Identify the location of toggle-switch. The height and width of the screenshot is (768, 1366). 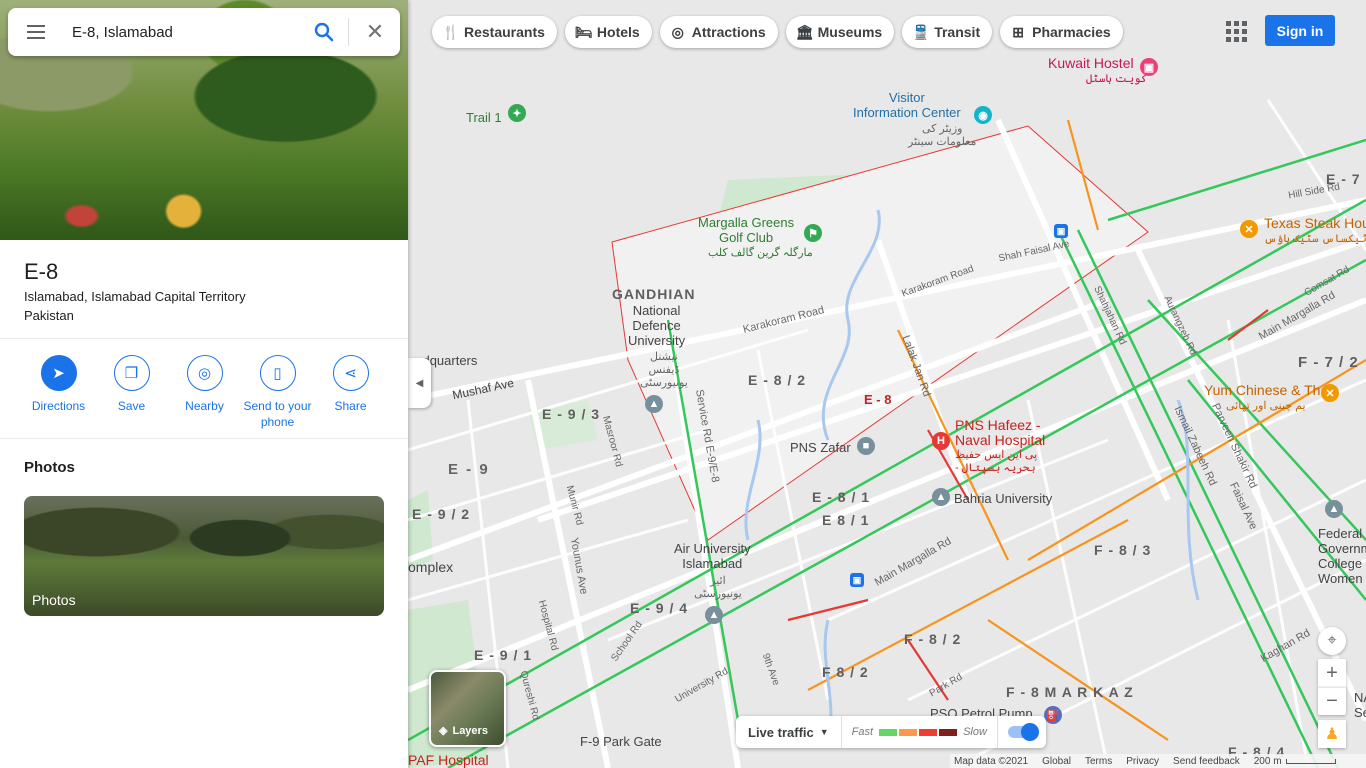
(1023, 732).